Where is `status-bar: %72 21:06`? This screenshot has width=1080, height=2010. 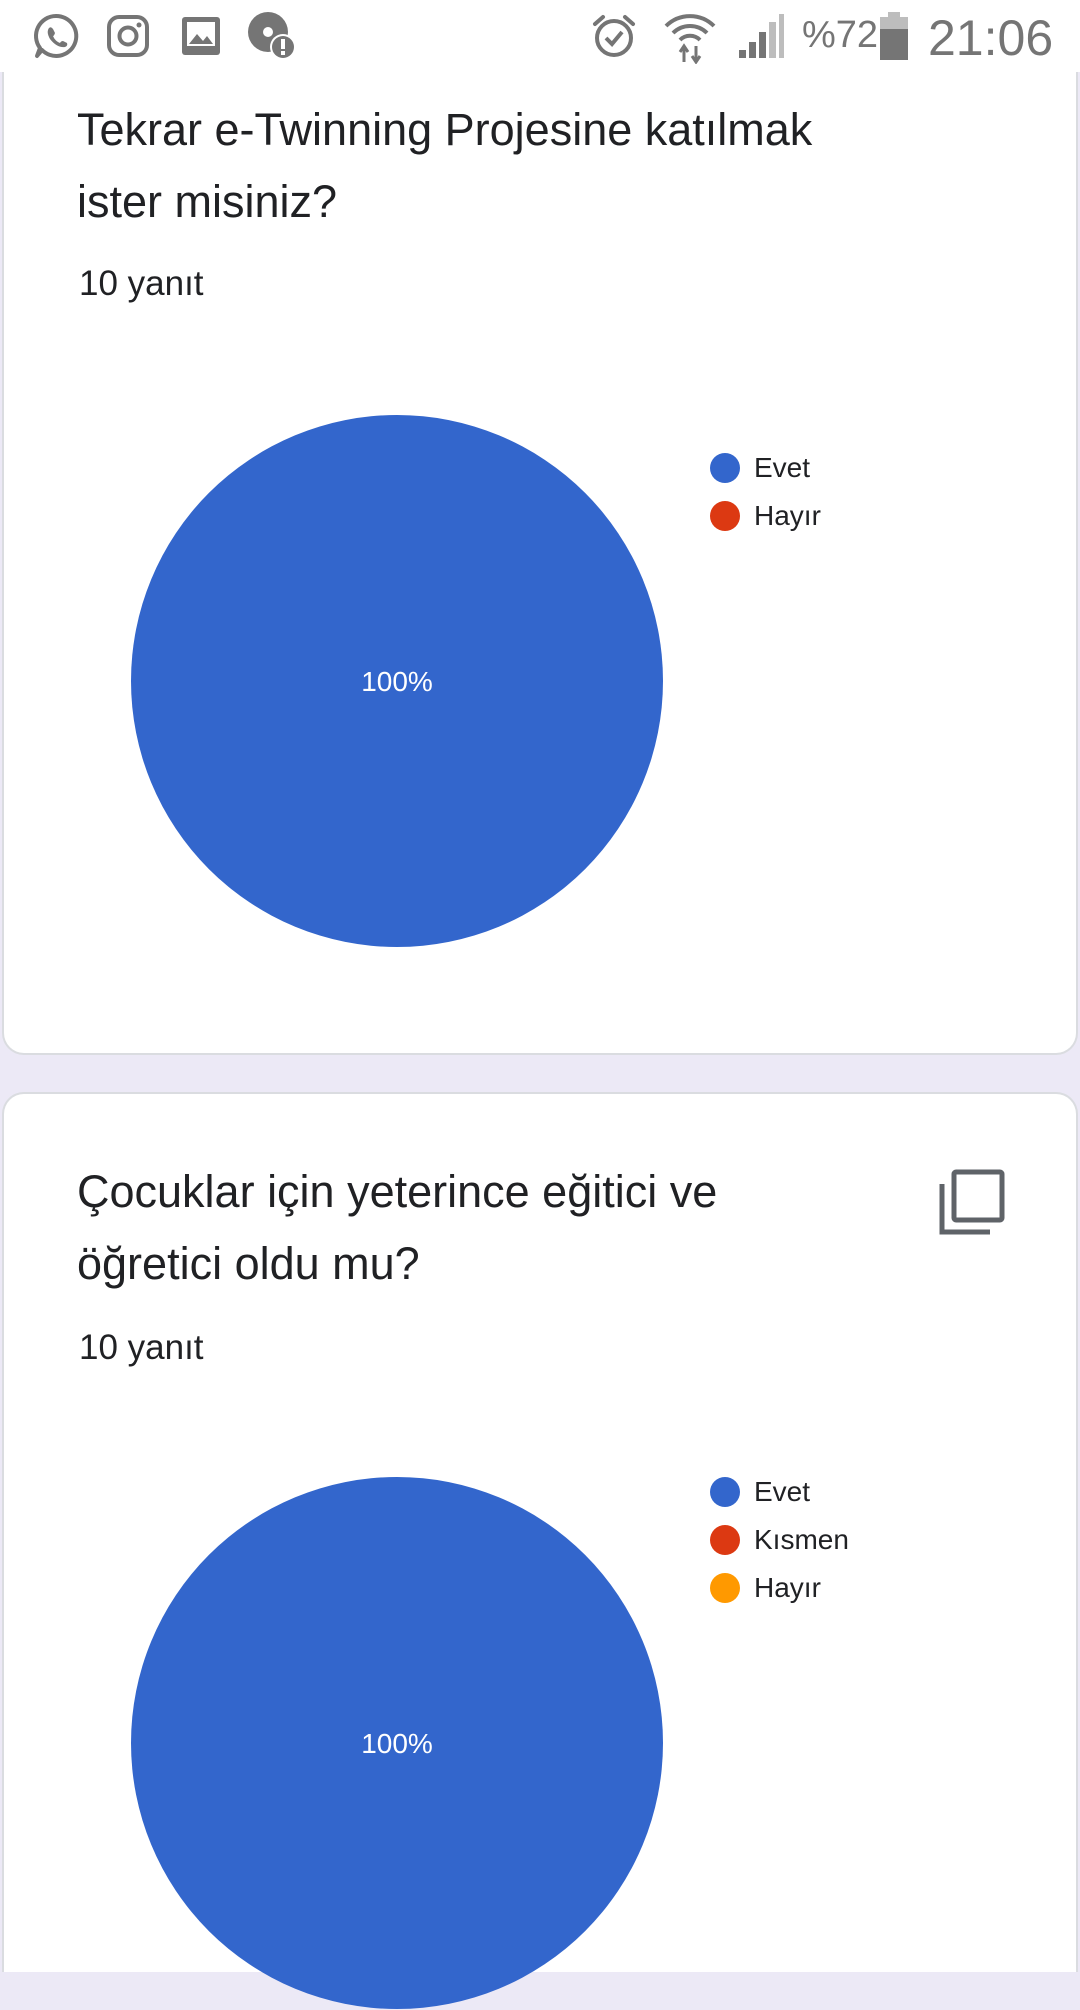 status-bar: %72 21:06 is located at coordinates (540, 36).